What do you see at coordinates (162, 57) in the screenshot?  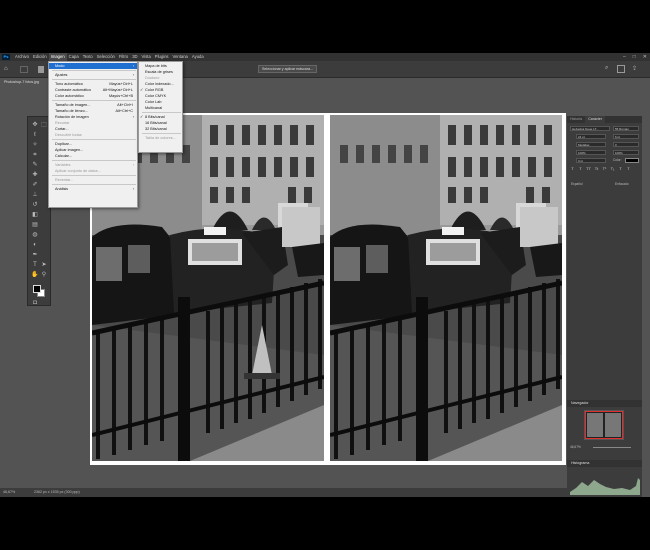 I see `menu-plugins: Plugins` at bounding box center [162, 57].